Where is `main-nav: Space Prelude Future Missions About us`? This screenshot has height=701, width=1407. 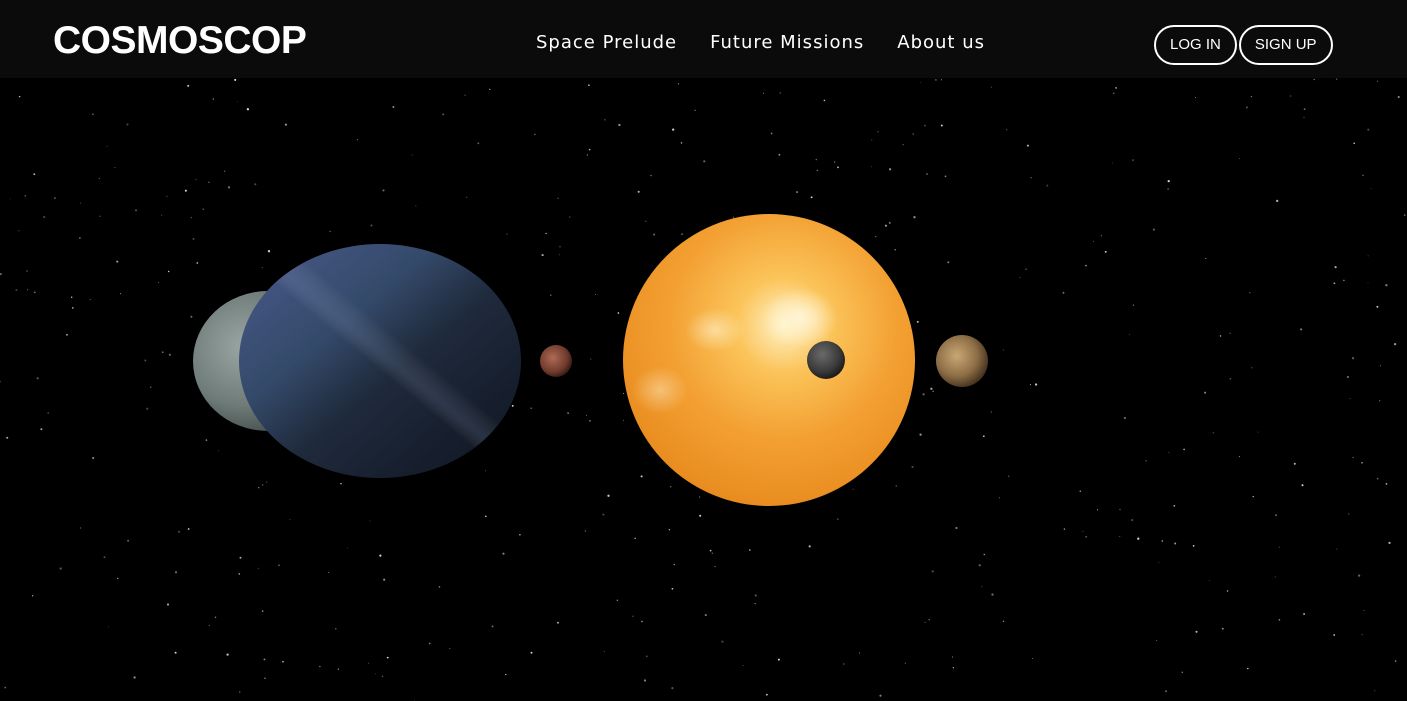
main-nav: Space Prelude Future Missions About us is located at coordinates (760, 43).